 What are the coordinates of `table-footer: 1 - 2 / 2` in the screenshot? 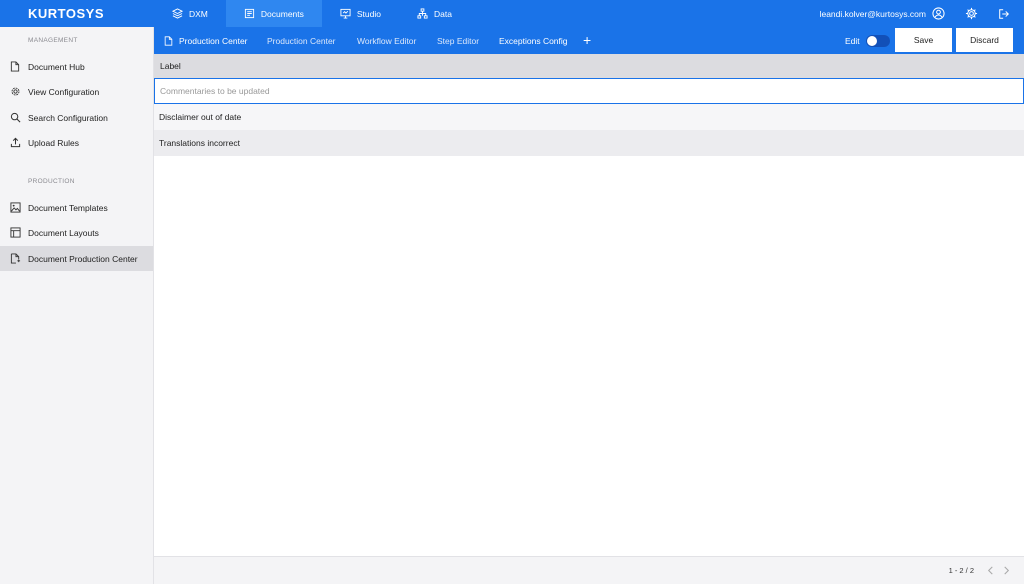 It's located at (589, 570).